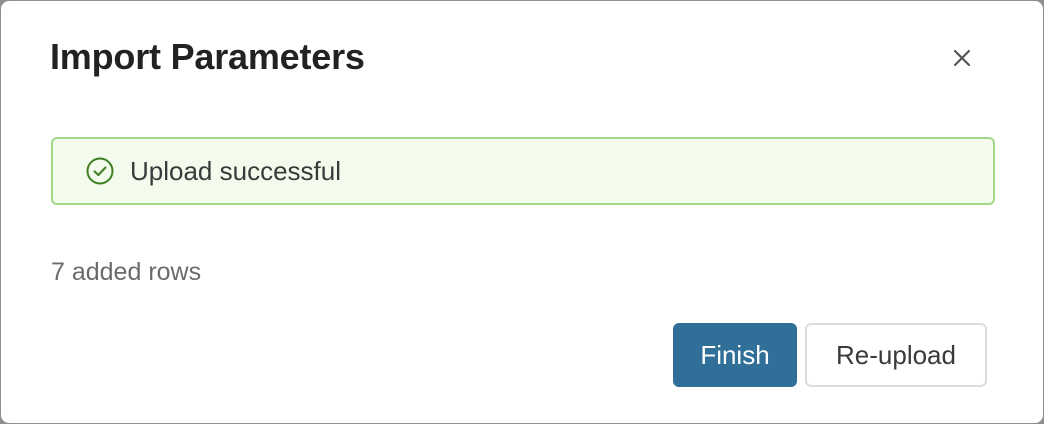 Image resolution: width=1044 pixels, height=424 pixels. What do you see at coordinates (100, 171) in the screenshot?
I see `check-circle-icon` at bounding box center [100, 171].